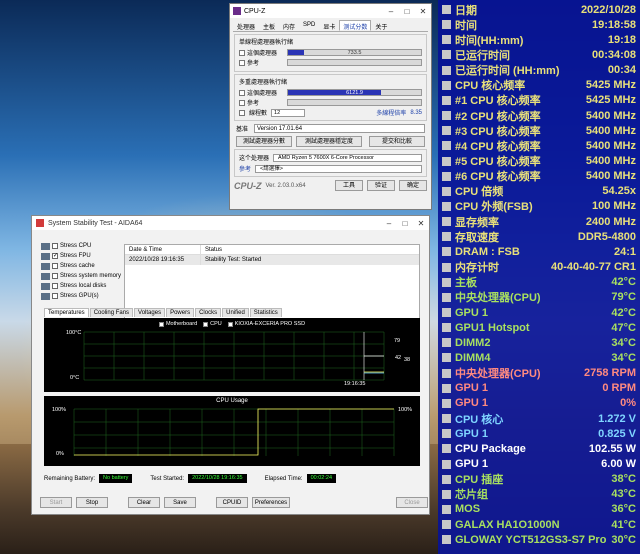 This screenshot has height=554, width=640. What do you see at coordinates (338, 168) in the screenshot?
I see `reference-select: <請選擇>` at bounding box center [338, 168].